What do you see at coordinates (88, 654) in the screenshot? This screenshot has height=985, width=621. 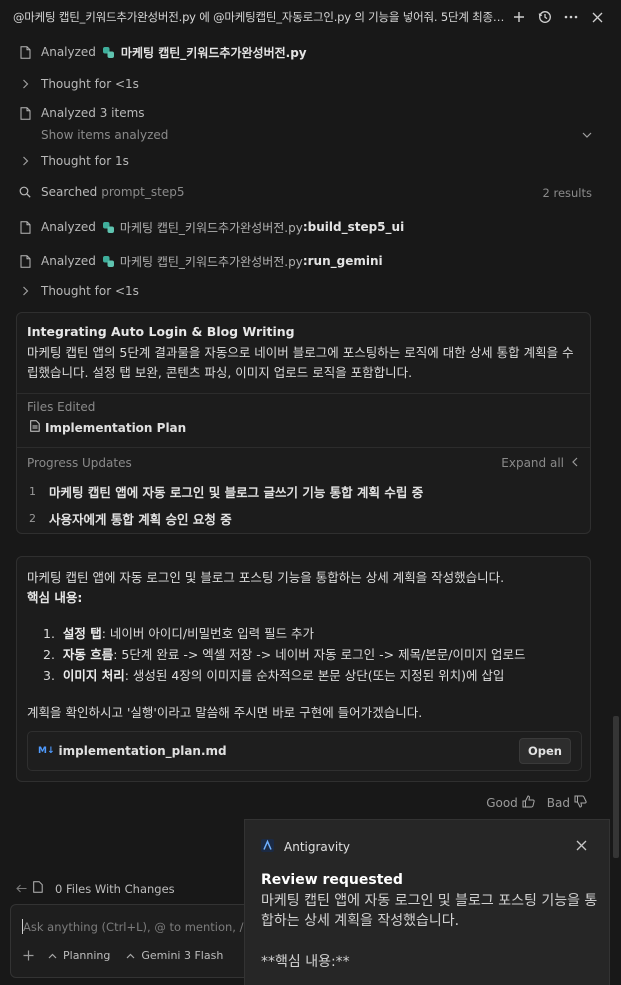 I see `list-item-bold: 자동 흐름` at bounding box center [88, 654].